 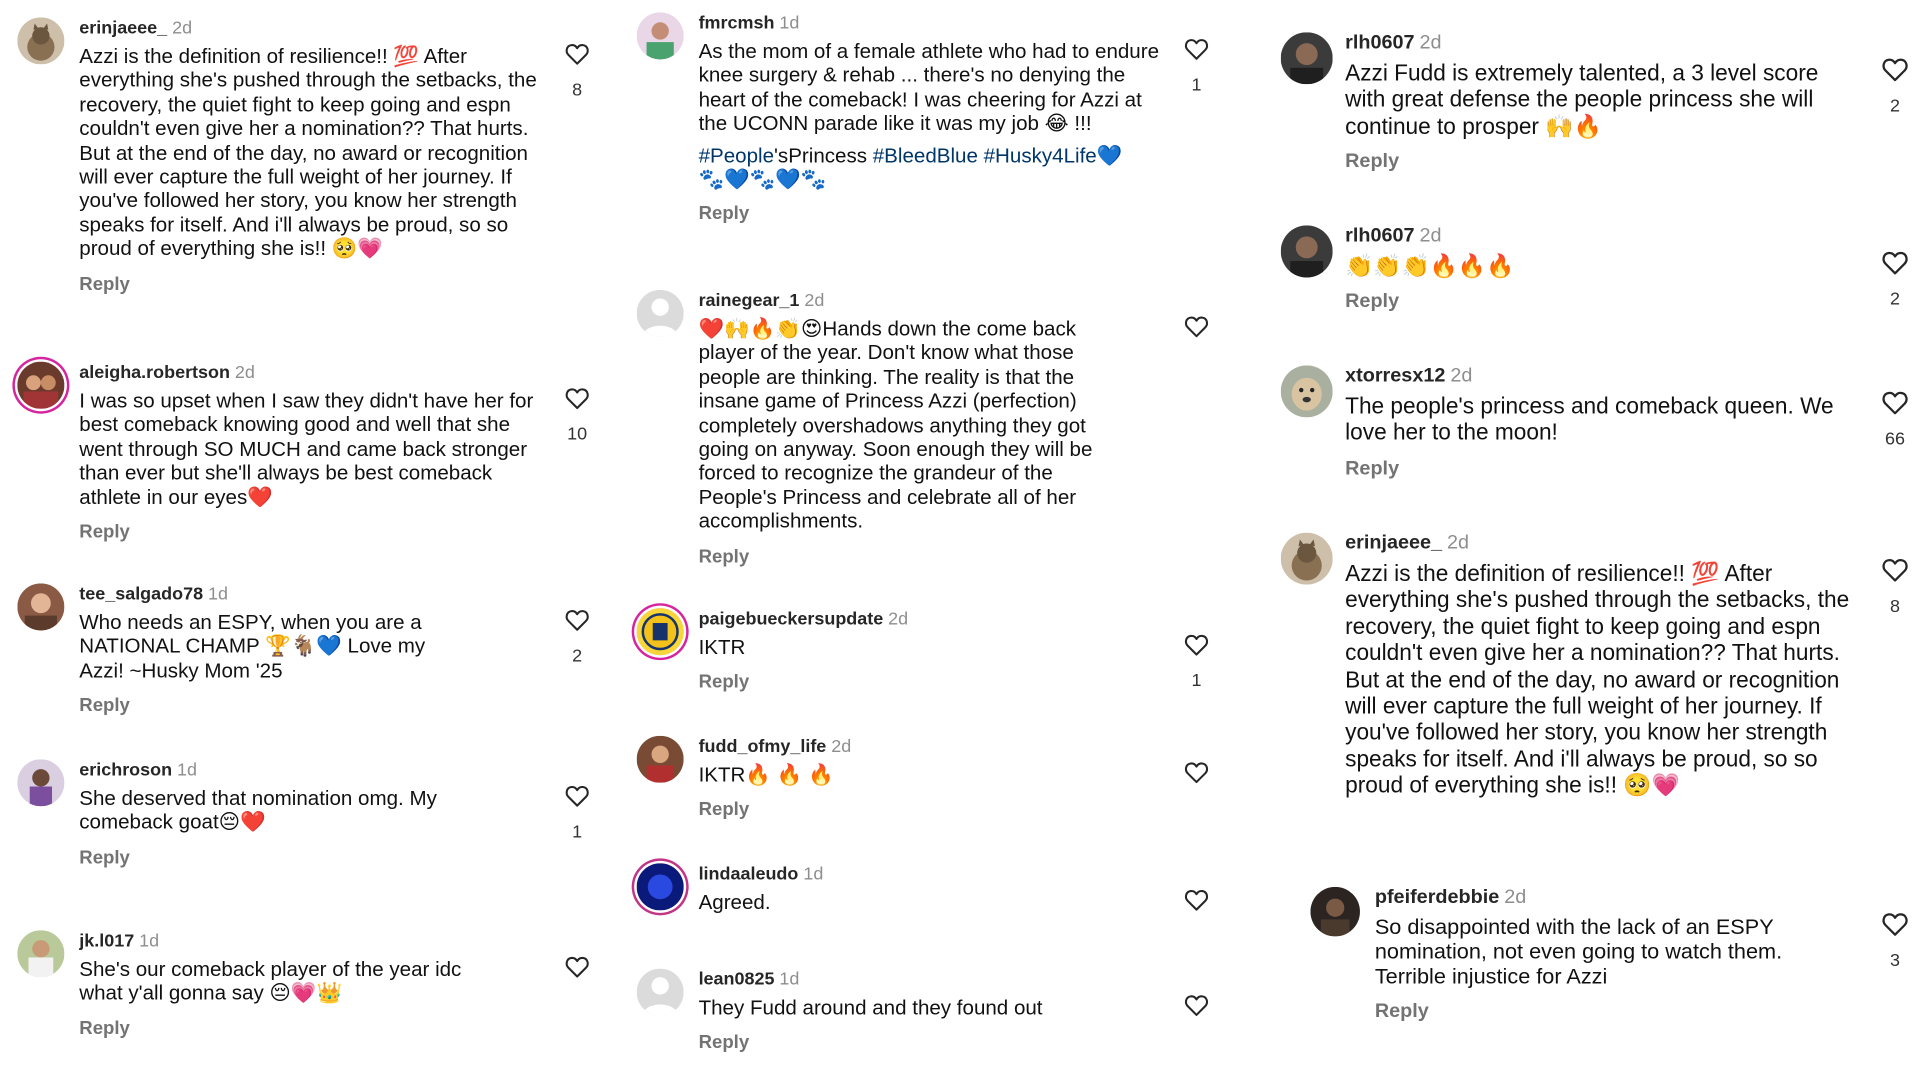 What do you see at coordinates (763, 747) in the screenshot?
I see `username: fudd_ofmy_life` at bounding box center [763, 747].